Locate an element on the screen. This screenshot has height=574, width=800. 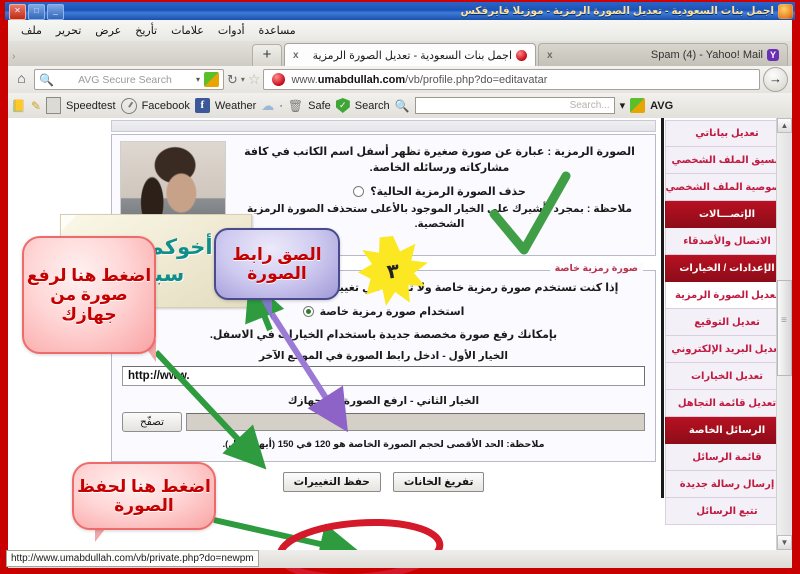
menu-item-edit: تحرير is located at coordinates (68, 30).